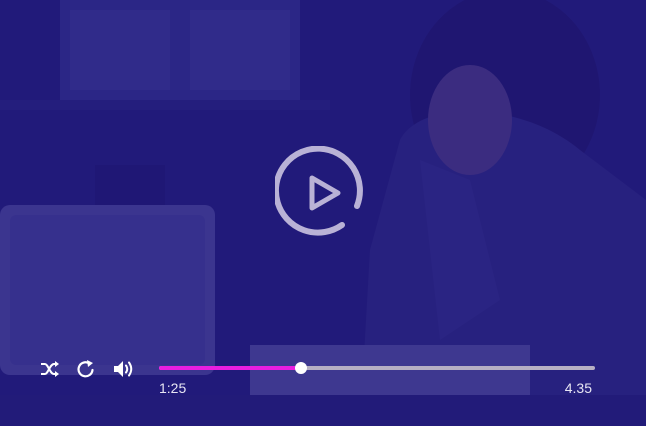 The width and height of the screenshot is (646, 426). Describe the element at coordinates (377, 368) in the screenshot. I see `seek-bar` at that location.